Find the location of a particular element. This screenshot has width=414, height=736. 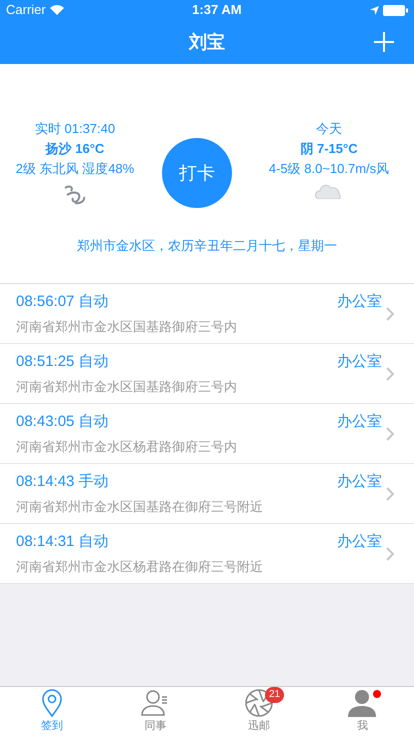

record-row: 08:14:31 自动 办公室 河南省郑州市金水区杨君路在御府三号附近 is located at coordinates (207, 554).